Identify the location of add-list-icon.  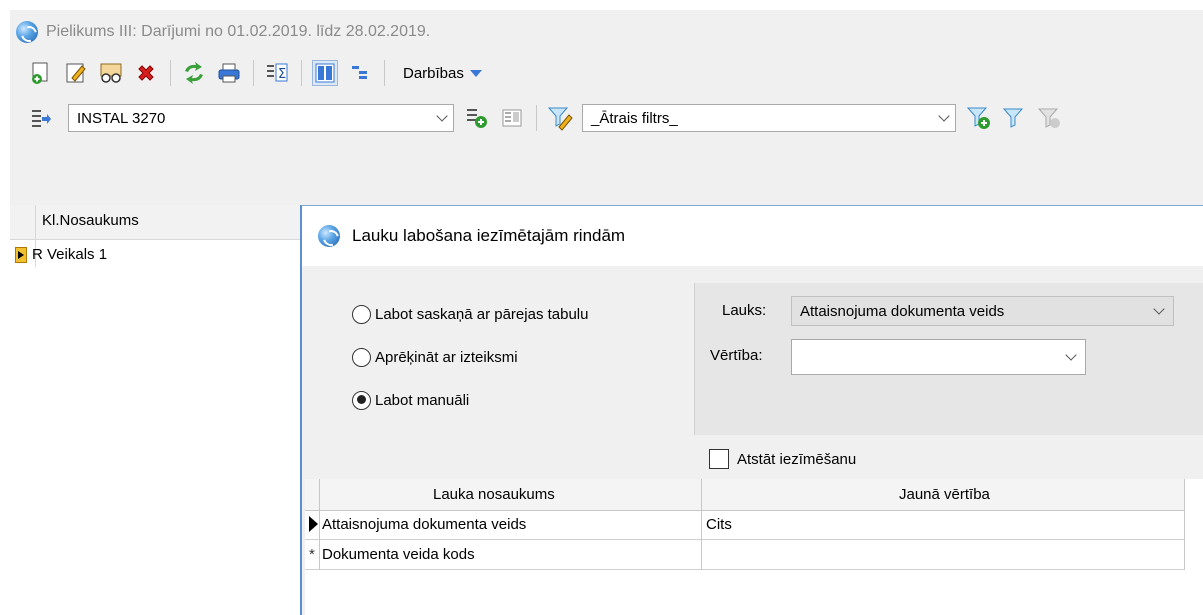
(477, 118).